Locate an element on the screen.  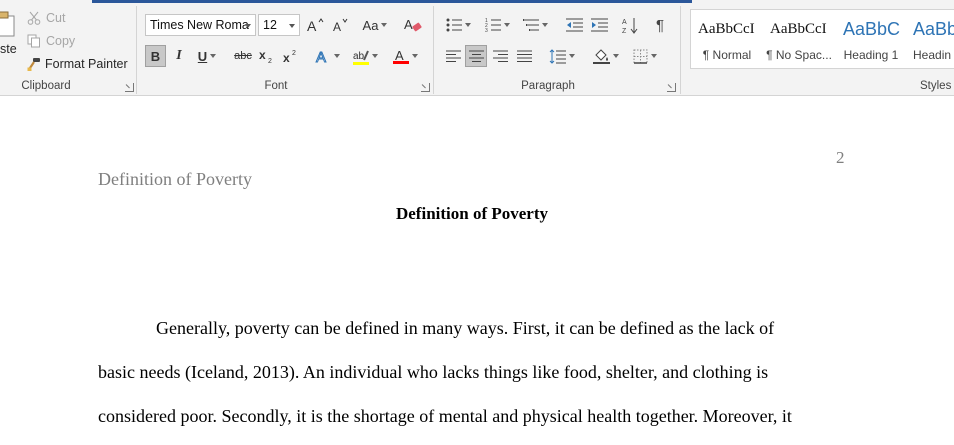
svg-text: ab is located at coordinates (359, 56).